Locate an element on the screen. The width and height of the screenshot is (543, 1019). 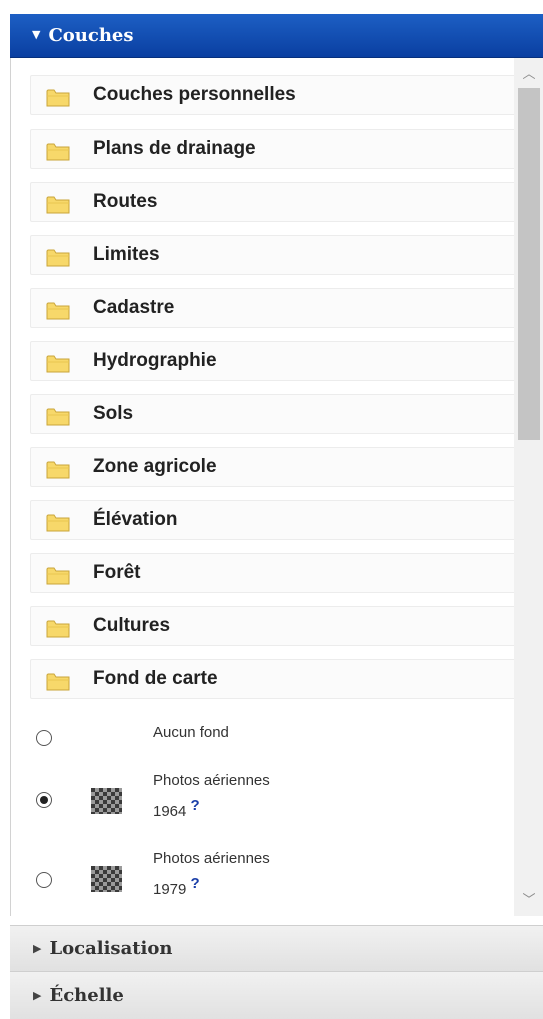
layer-group-label: Hydrographie is located at coordinates (155, 360).